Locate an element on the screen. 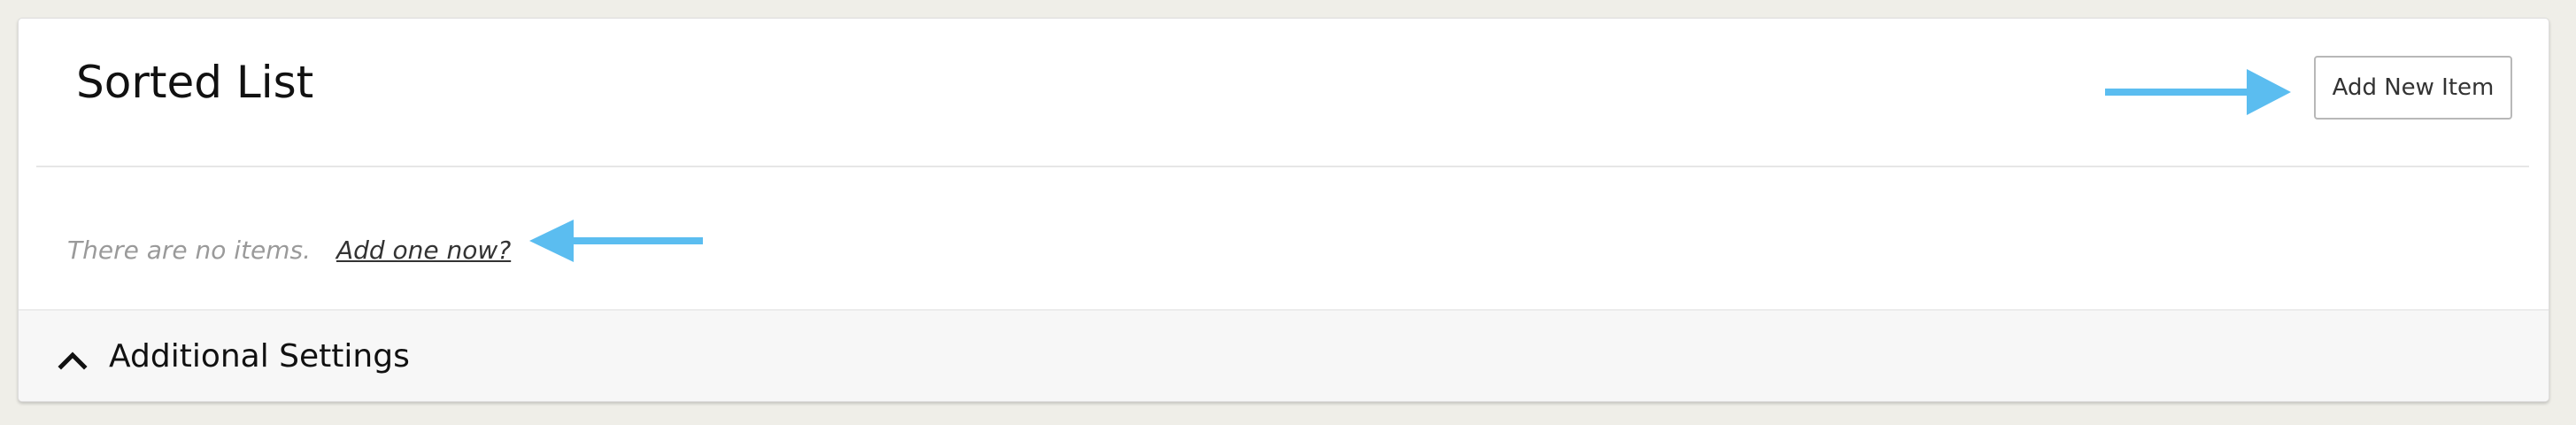  add-new-item-button: Add New Item is located at coordinates (2413, 88).